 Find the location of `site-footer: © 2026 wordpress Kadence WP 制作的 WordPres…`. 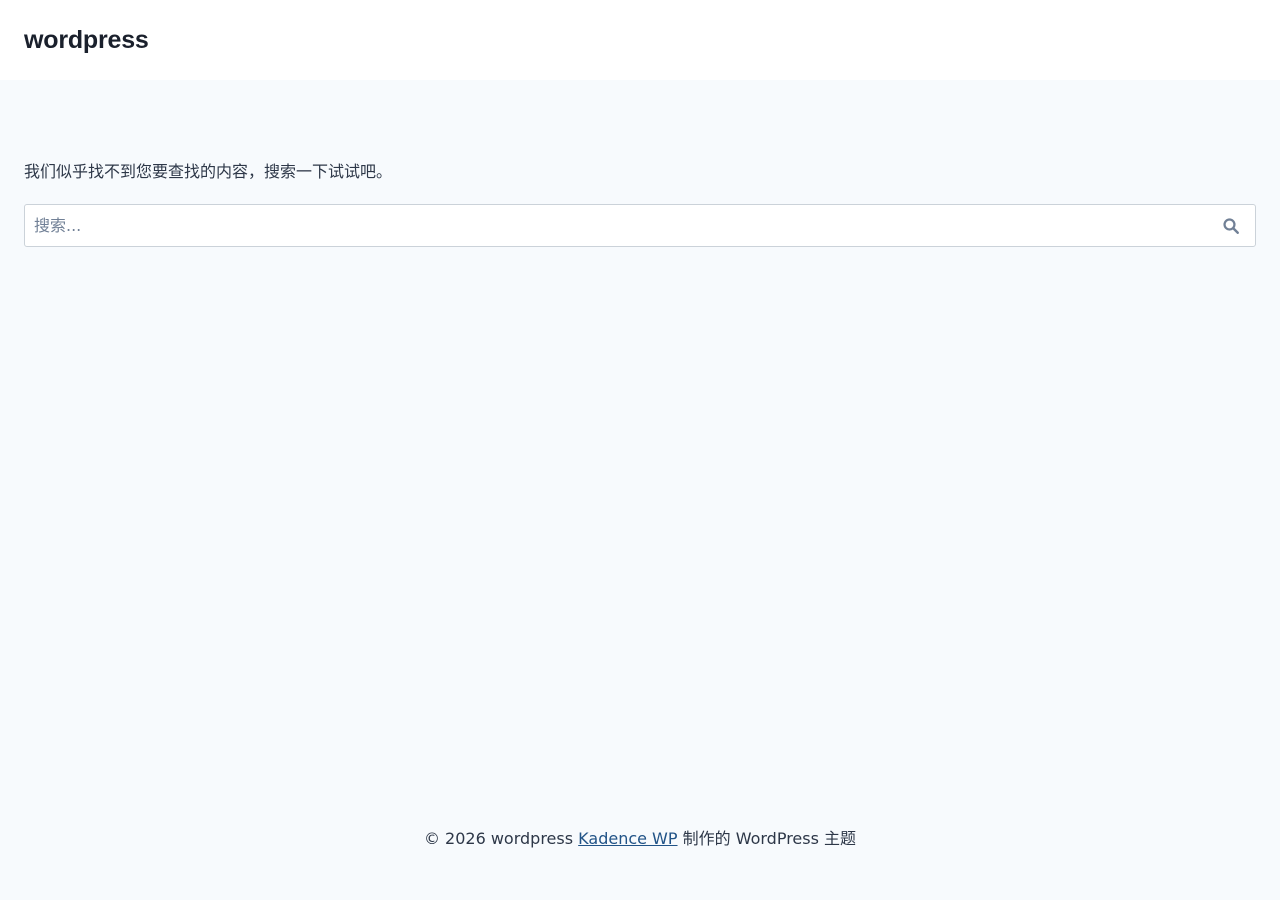

site-footer: © 2026 wordpress Kadence WP 制作的 WordPres… is located at coordinates (640, 839).